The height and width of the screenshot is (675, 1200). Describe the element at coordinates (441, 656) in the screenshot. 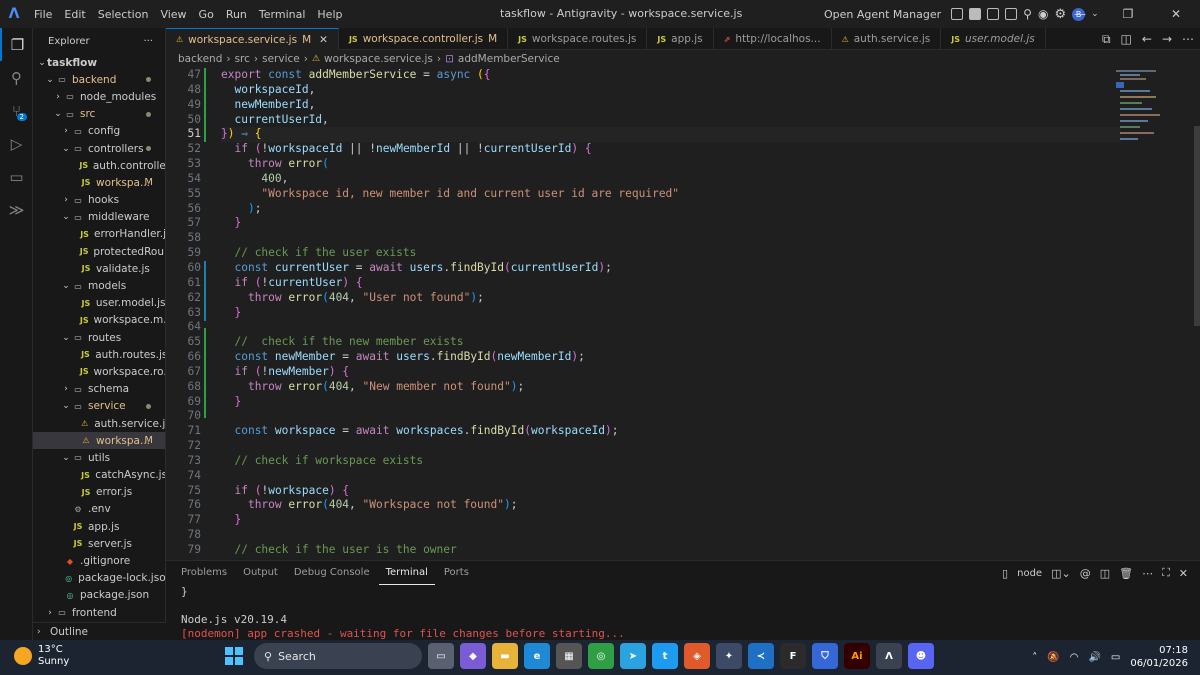

I see `task-view-icon: ▭` at that location.